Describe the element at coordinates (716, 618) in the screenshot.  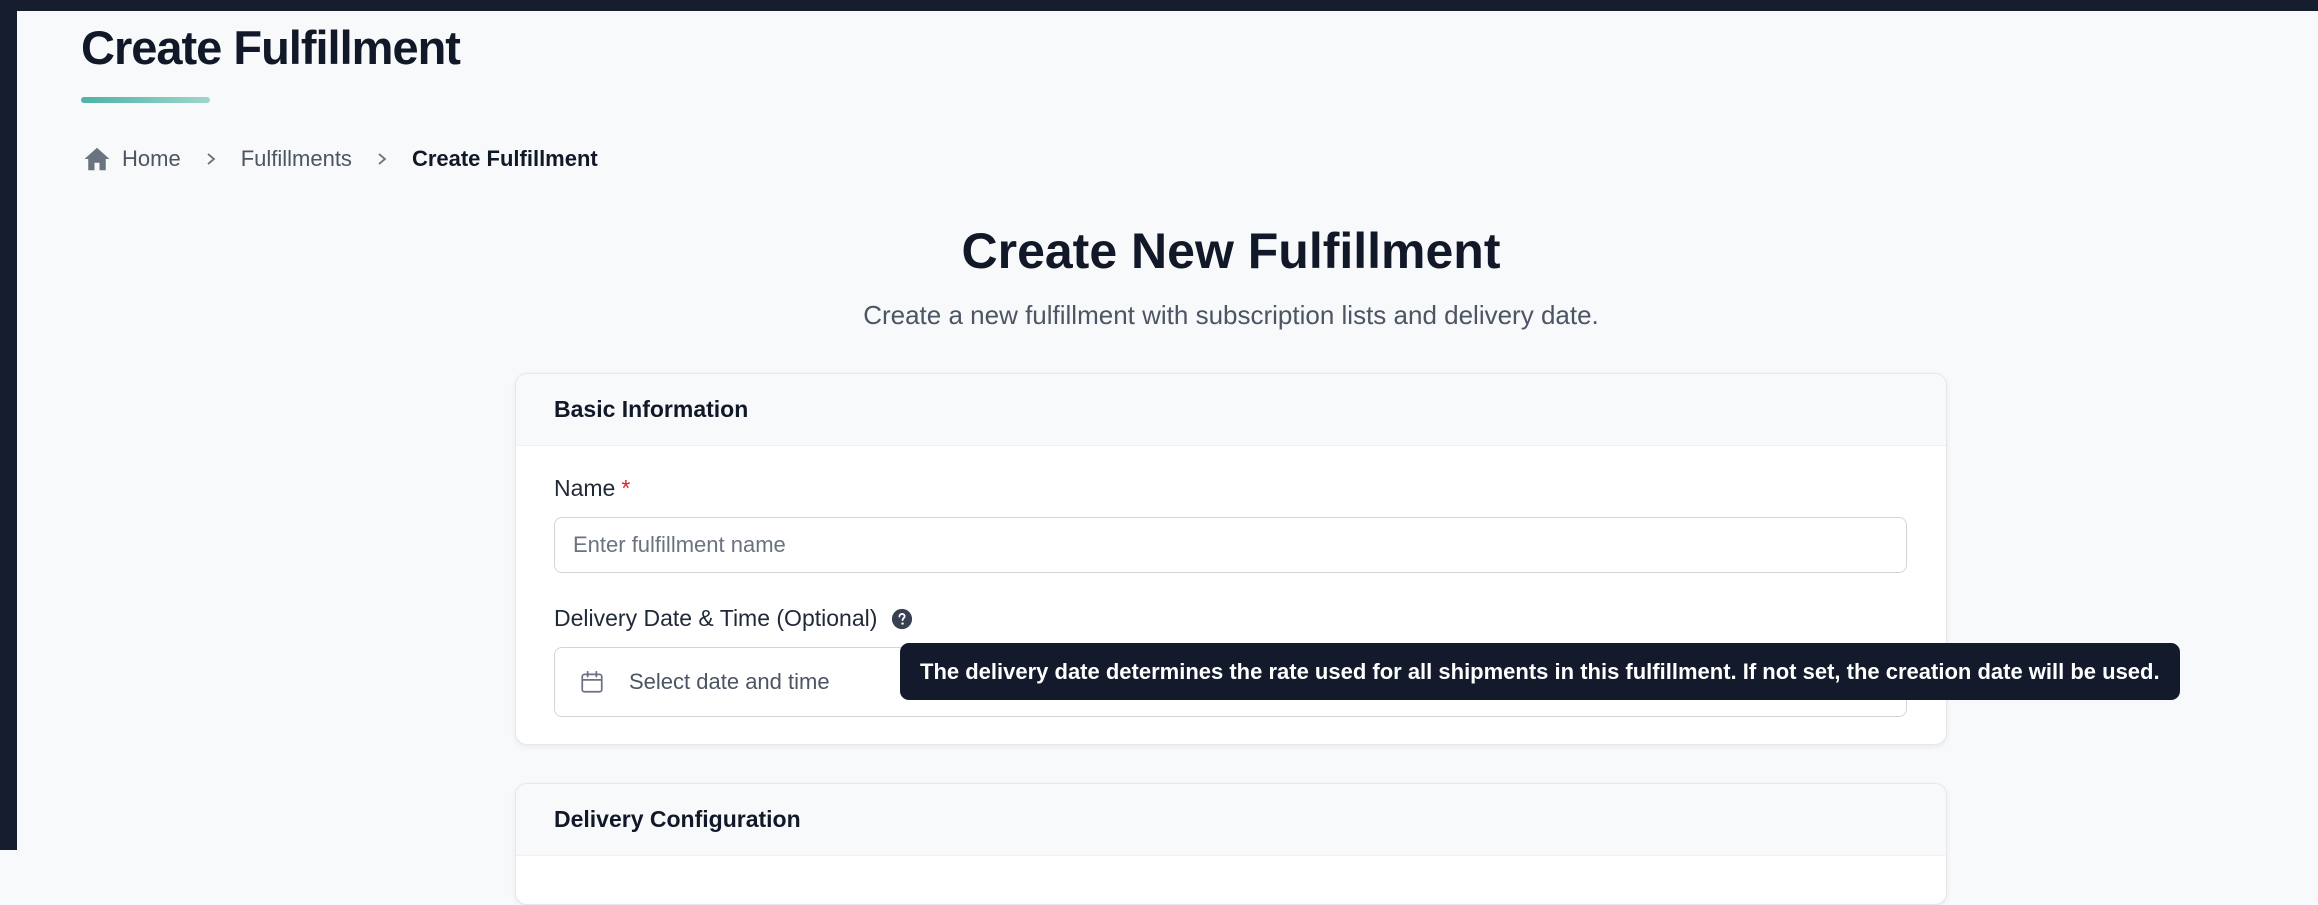
I see `delivery-date-label-text: Delivery Date & Time (Optional)` at that location.